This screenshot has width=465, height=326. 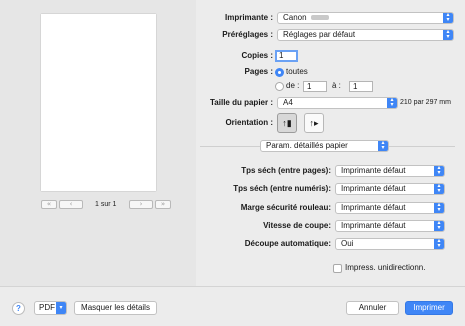 What do you see at coordinates (288, 102) in the screenshot?
I see `paper-size-value: A4` at bounding box center [288, 102].